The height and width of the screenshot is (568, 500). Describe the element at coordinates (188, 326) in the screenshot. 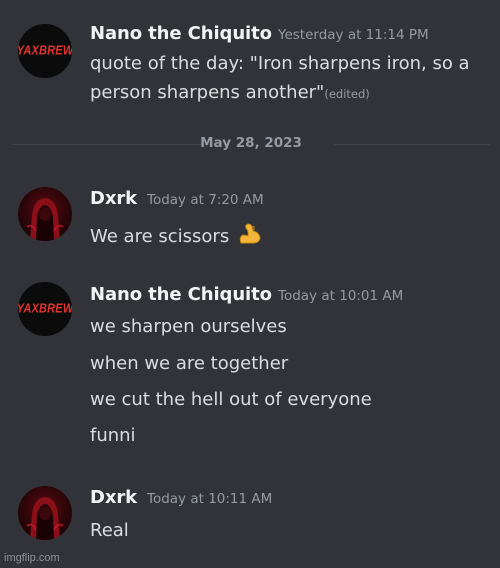

I see `message-text-line: we sharpen ourselves` at that location.